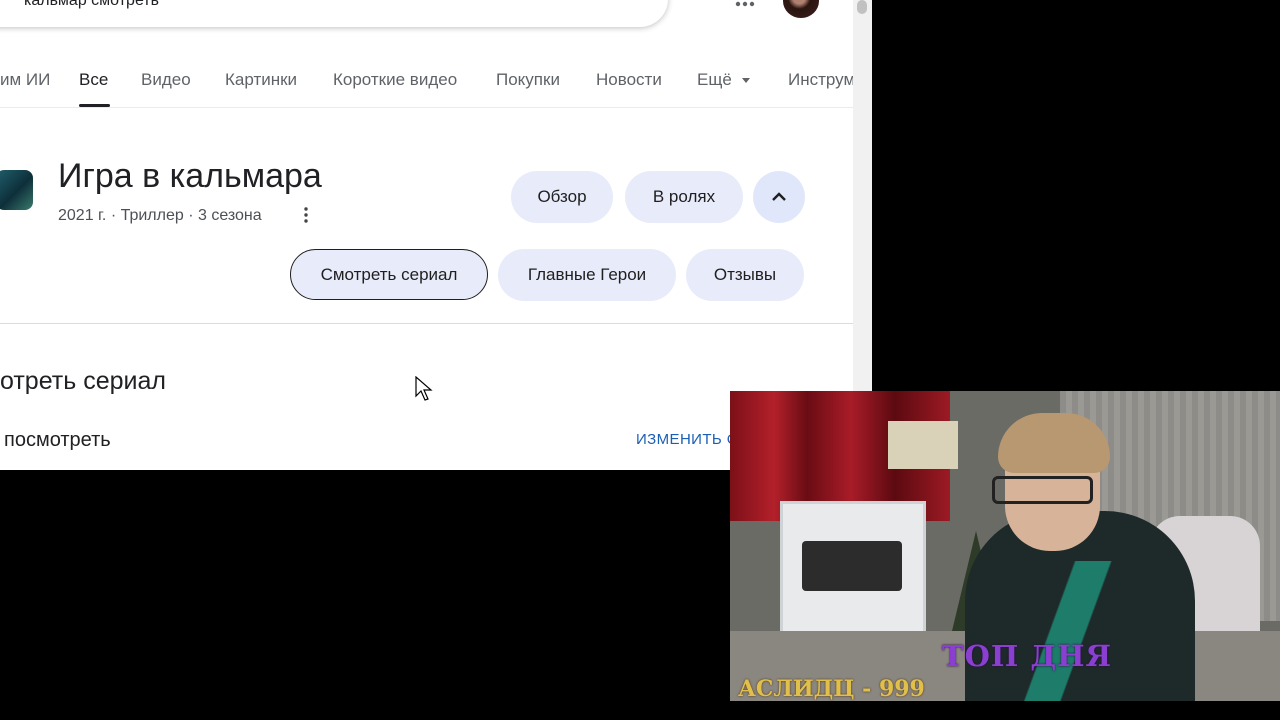 Image resolution: width=1280 pixels, height=720 pixels. What do you see at coordinates (745, 81) in the screenshot?
I see `chevron-down-icon` at bounding box center [745, 81].